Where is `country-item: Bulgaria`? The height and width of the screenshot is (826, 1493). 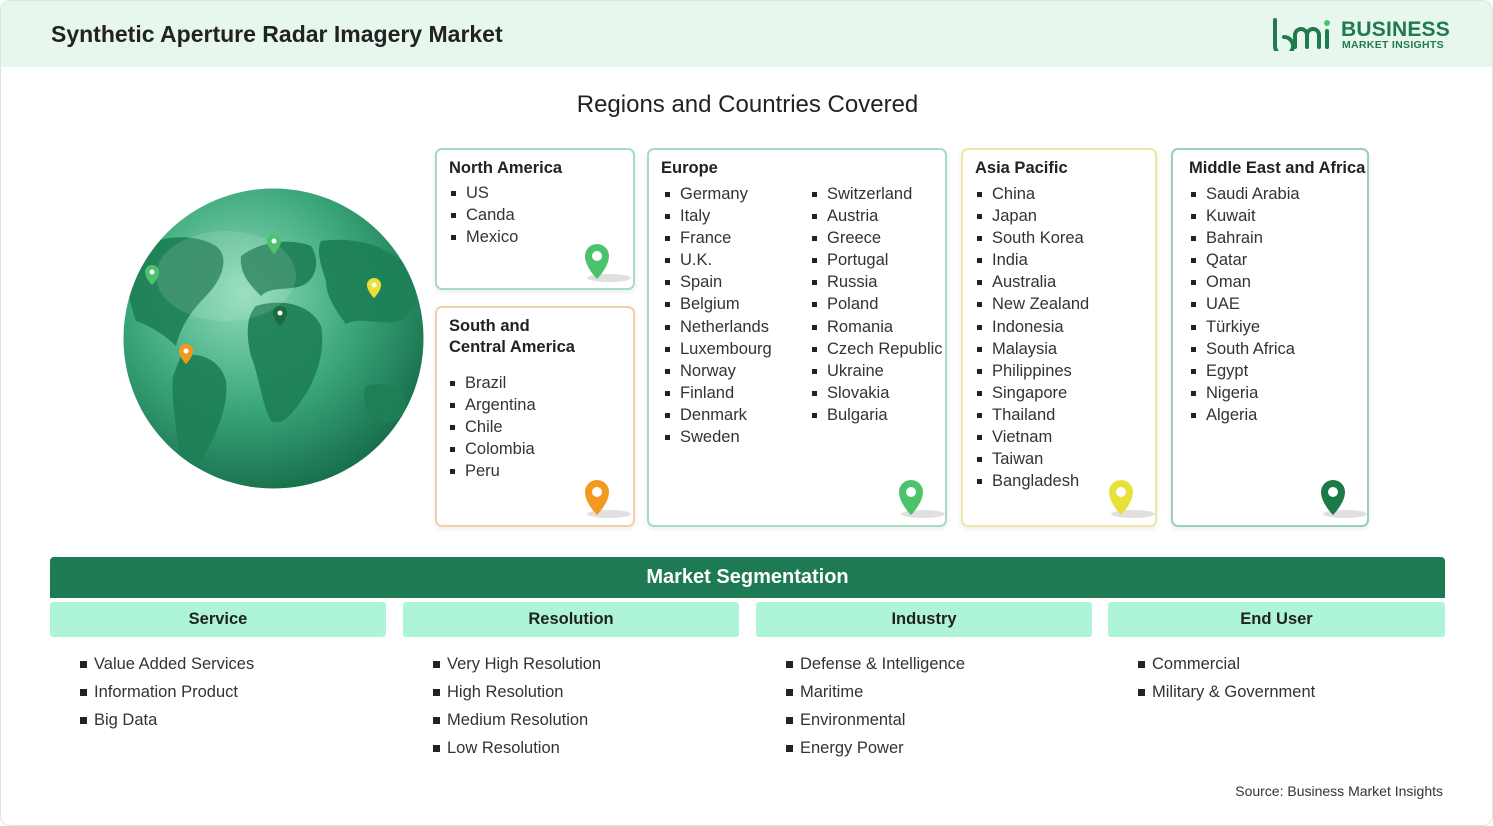 country-item: Bulgaria is located at coordinates (876, 415).